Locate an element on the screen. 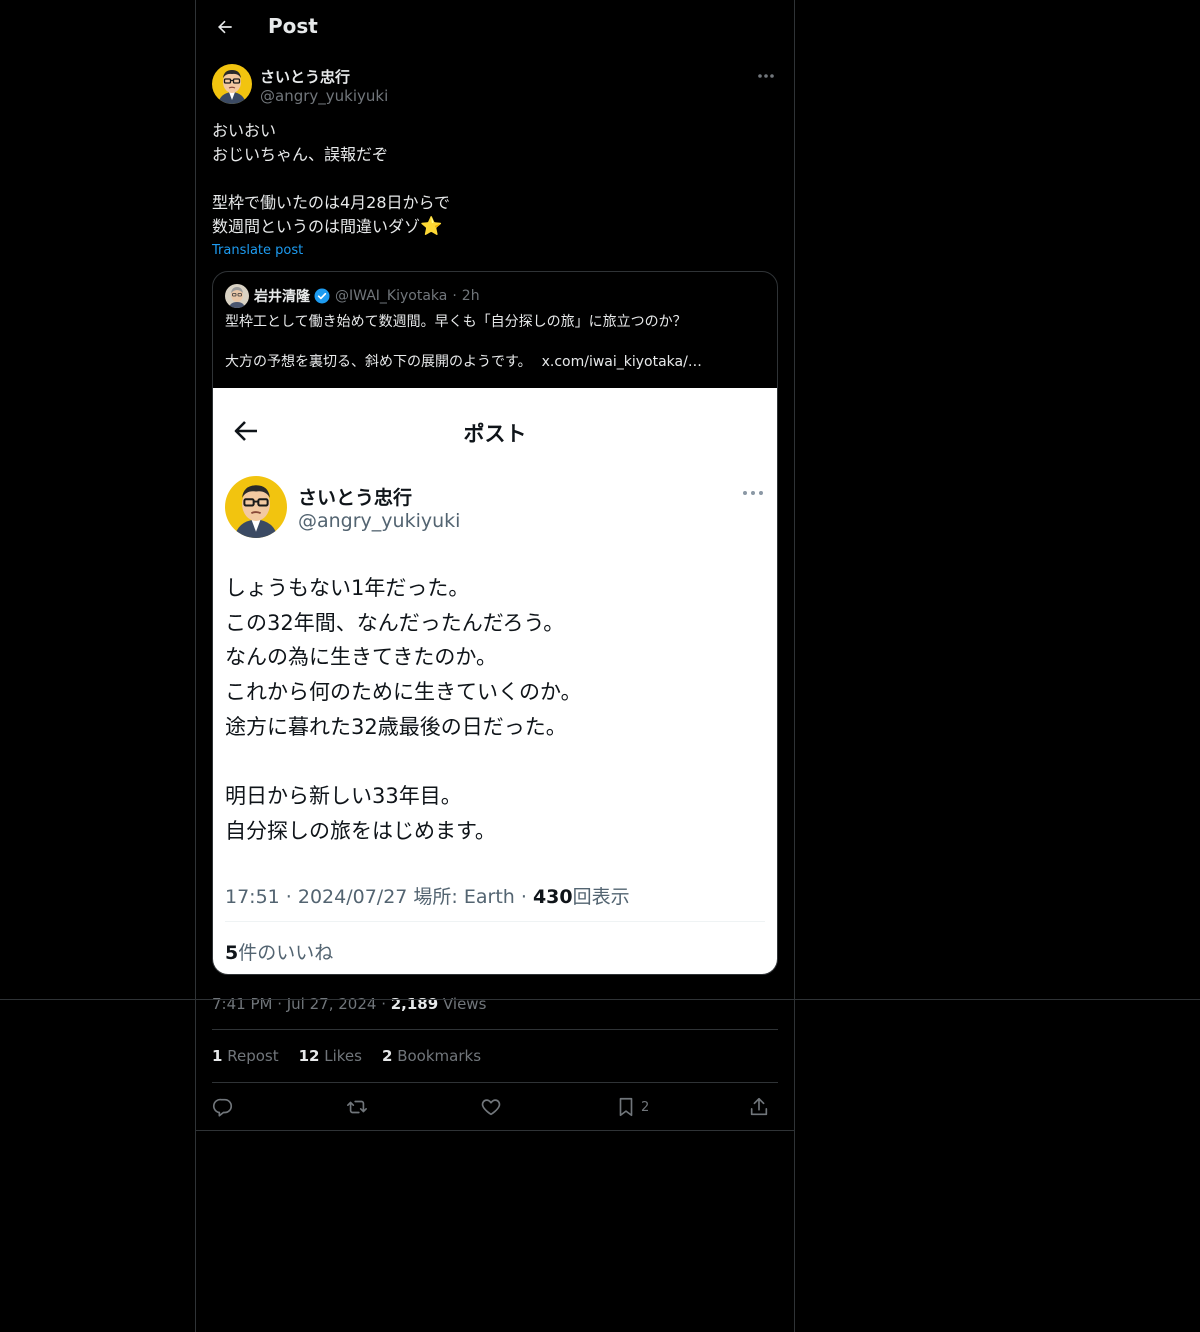  back-button is located at coordinates (225, 27).